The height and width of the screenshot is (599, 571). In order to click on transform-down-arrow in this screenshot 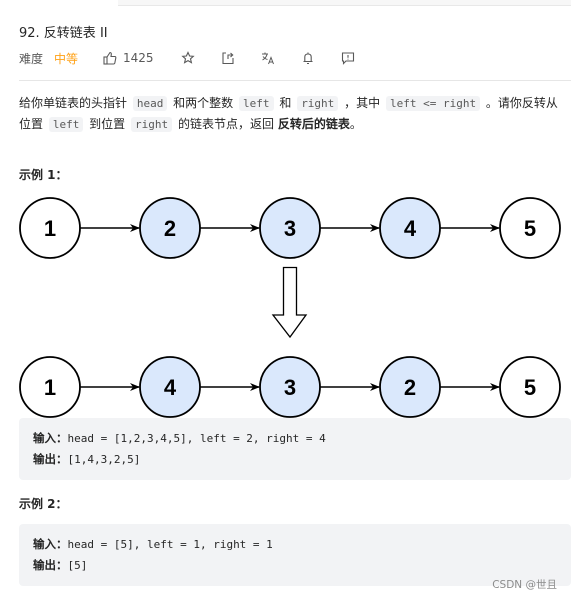, I will do `click(289, 302)`.